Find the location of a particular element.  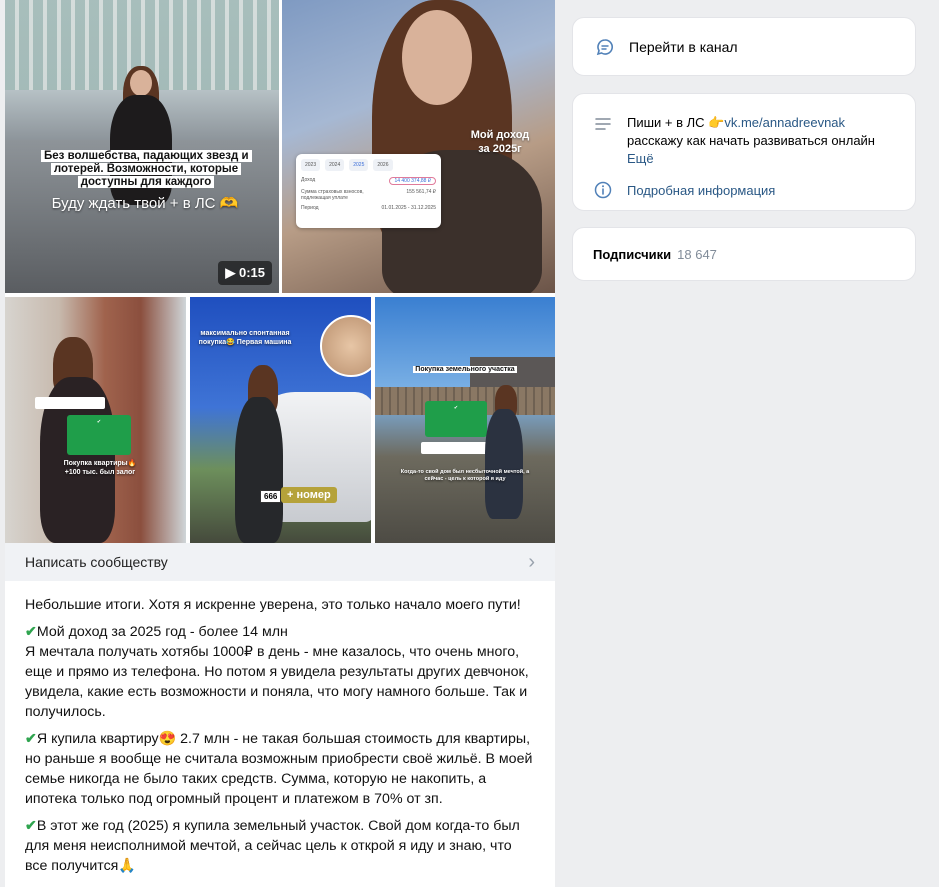

video-caption-line: Буду ждать твой + в ЛС 🫶 is located at coordinates (145, 203).